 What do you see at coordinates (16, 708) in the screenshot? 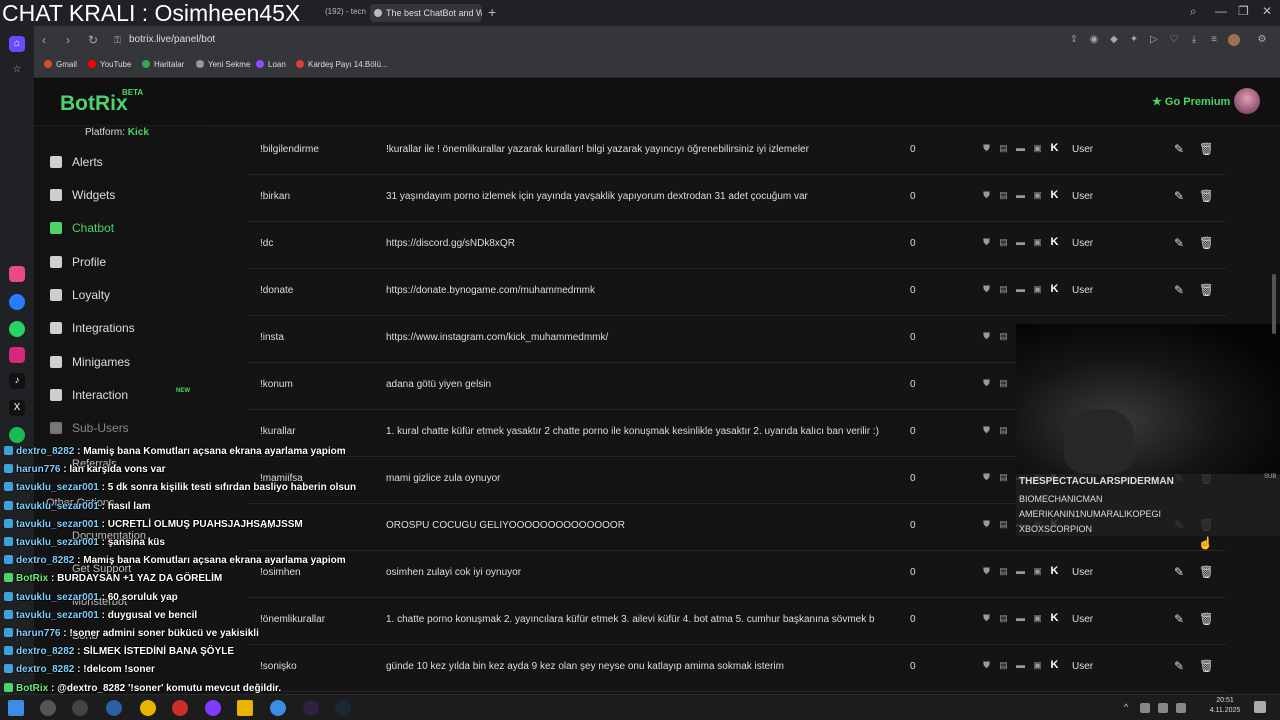
I see `start-icon` at bounding box center [16, 708].